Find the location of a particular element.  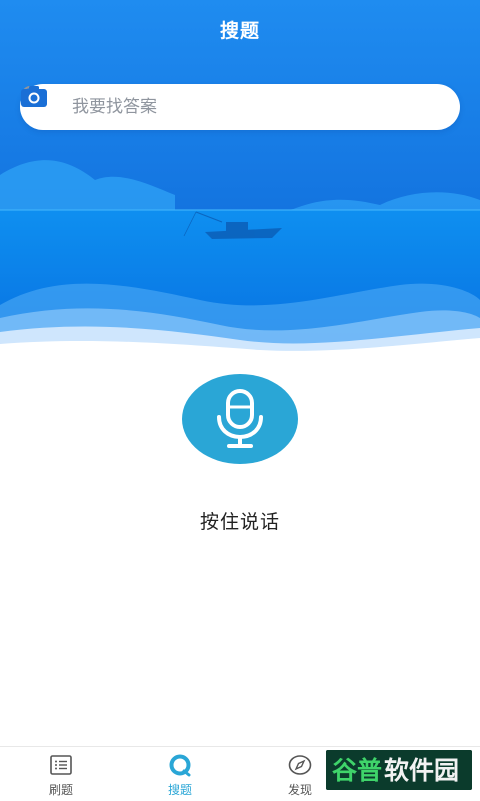

watermark-graphic: 谷普 软件园 is located at coordinates (399, 770).